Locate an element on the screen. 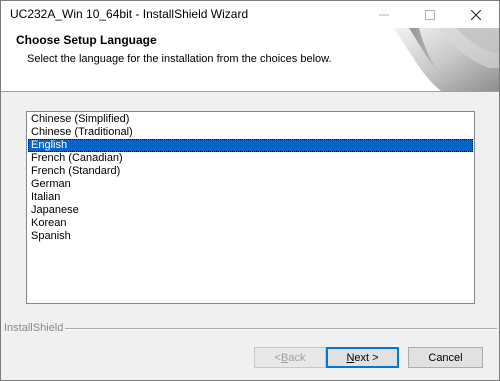 The height and width of the screenshot is (381, 500). installshield-brand-label: InstallShield is located at coordinates (34, 328).